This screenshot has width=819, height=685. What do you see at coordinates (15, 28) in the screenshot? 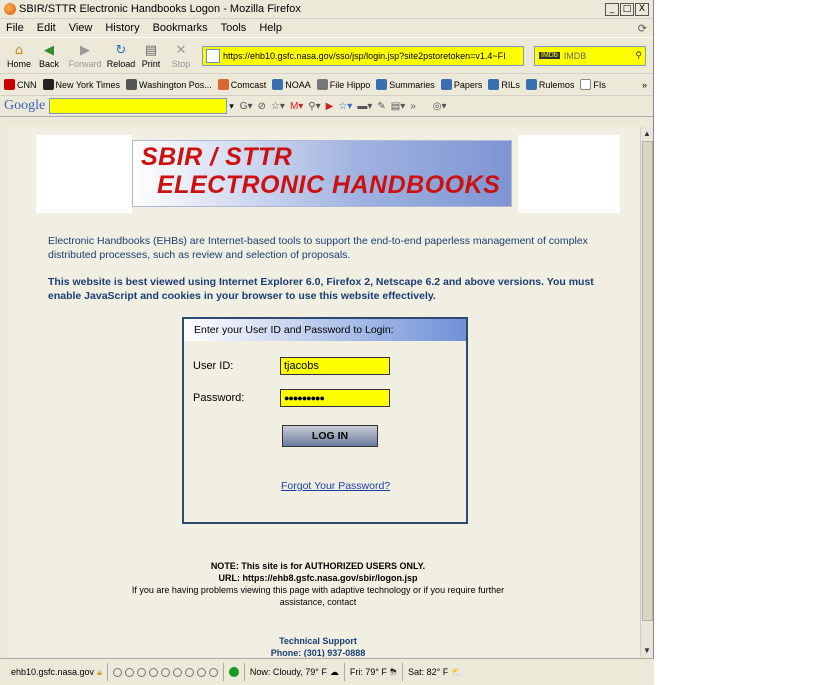
I see `menu-file: File` at bounding box center [15, 28].